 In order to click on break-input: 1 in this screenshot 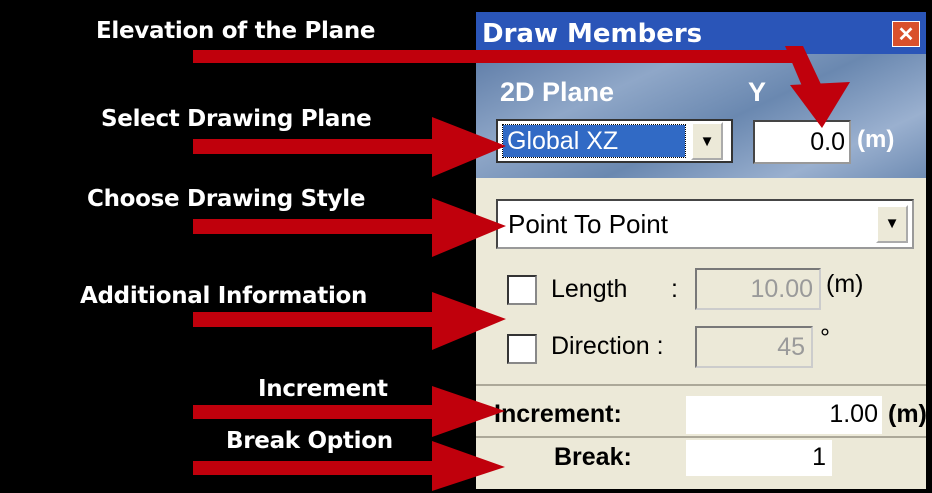, I will do `click(759, 458)`.